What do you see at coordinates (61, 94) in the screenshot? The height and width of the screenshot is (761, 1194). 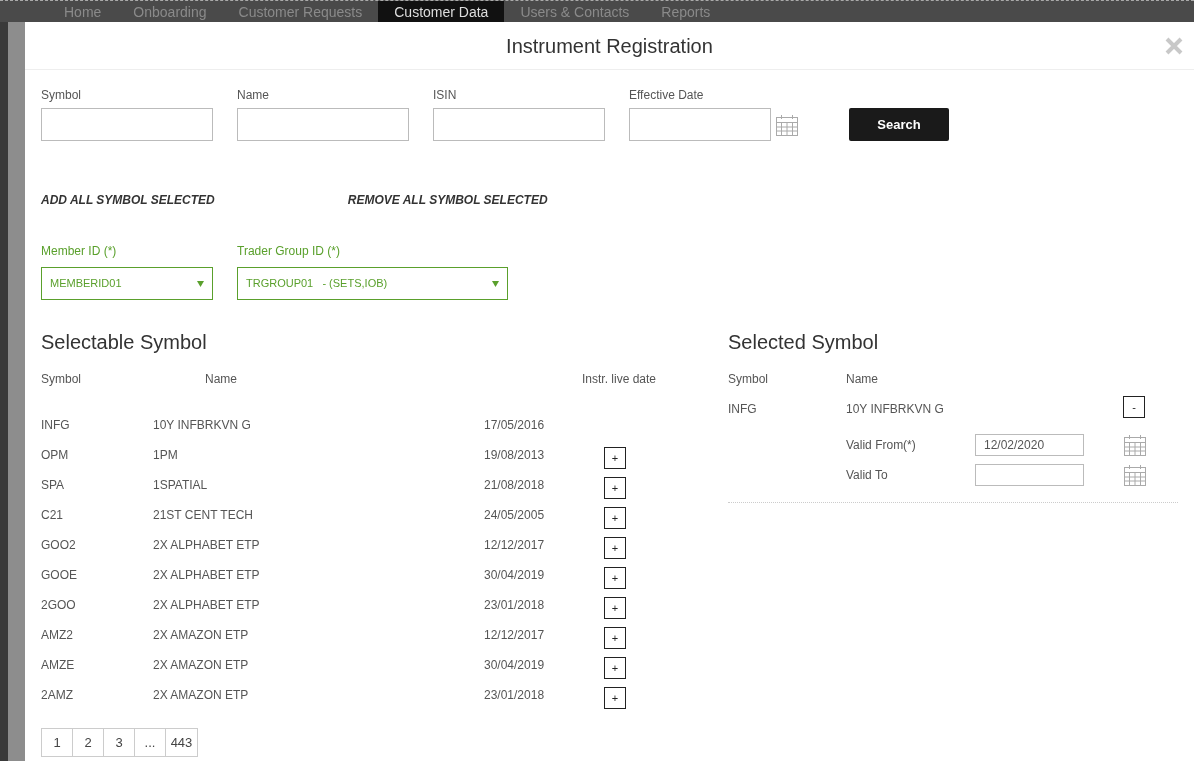 I see `field-label: Symbol` at bounding box center [61, 94].